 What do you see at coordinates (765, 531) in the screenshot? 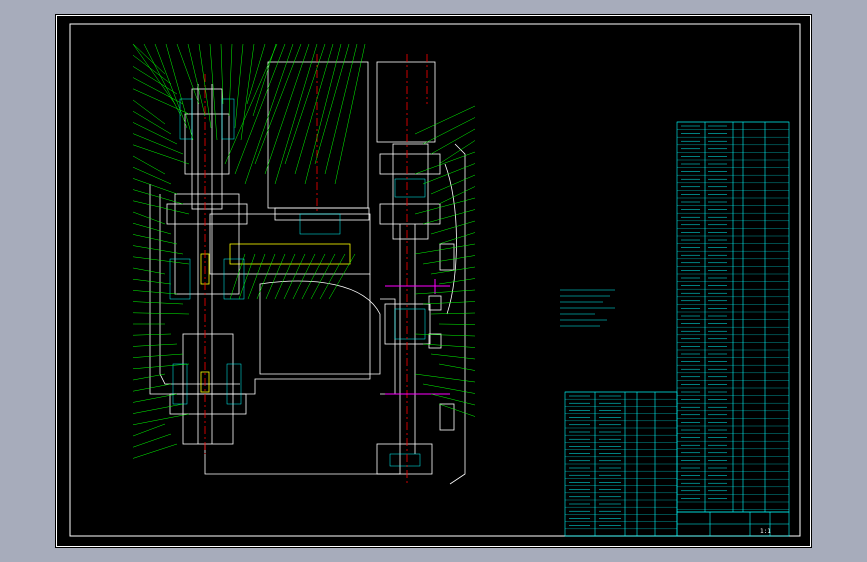
I see `title-block-scale: 1:1` at bounding box center [765, 531].